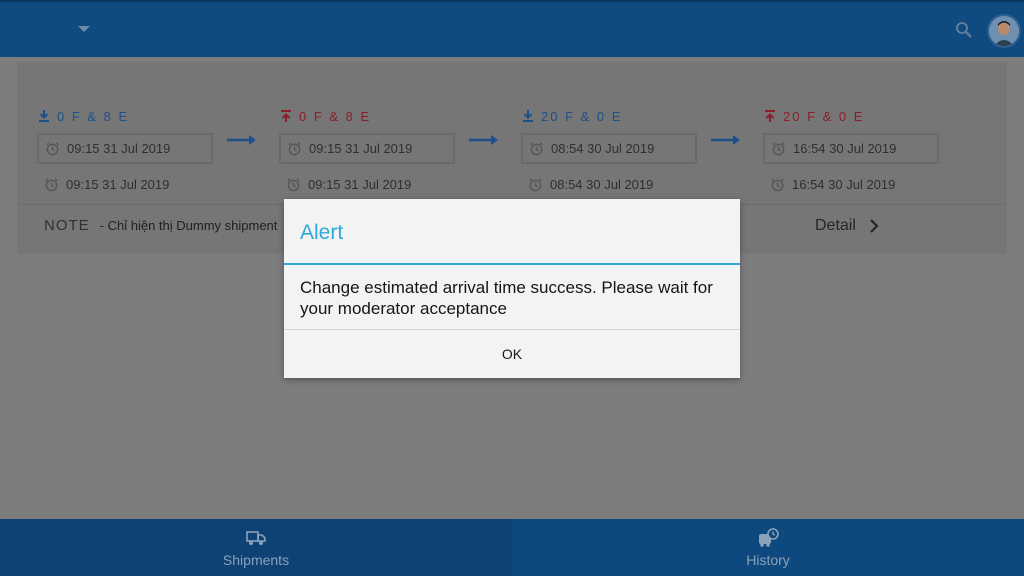  I want to click on step-3-actual-time-row: 08:54 30 Jul 2019, so click(614, 184).